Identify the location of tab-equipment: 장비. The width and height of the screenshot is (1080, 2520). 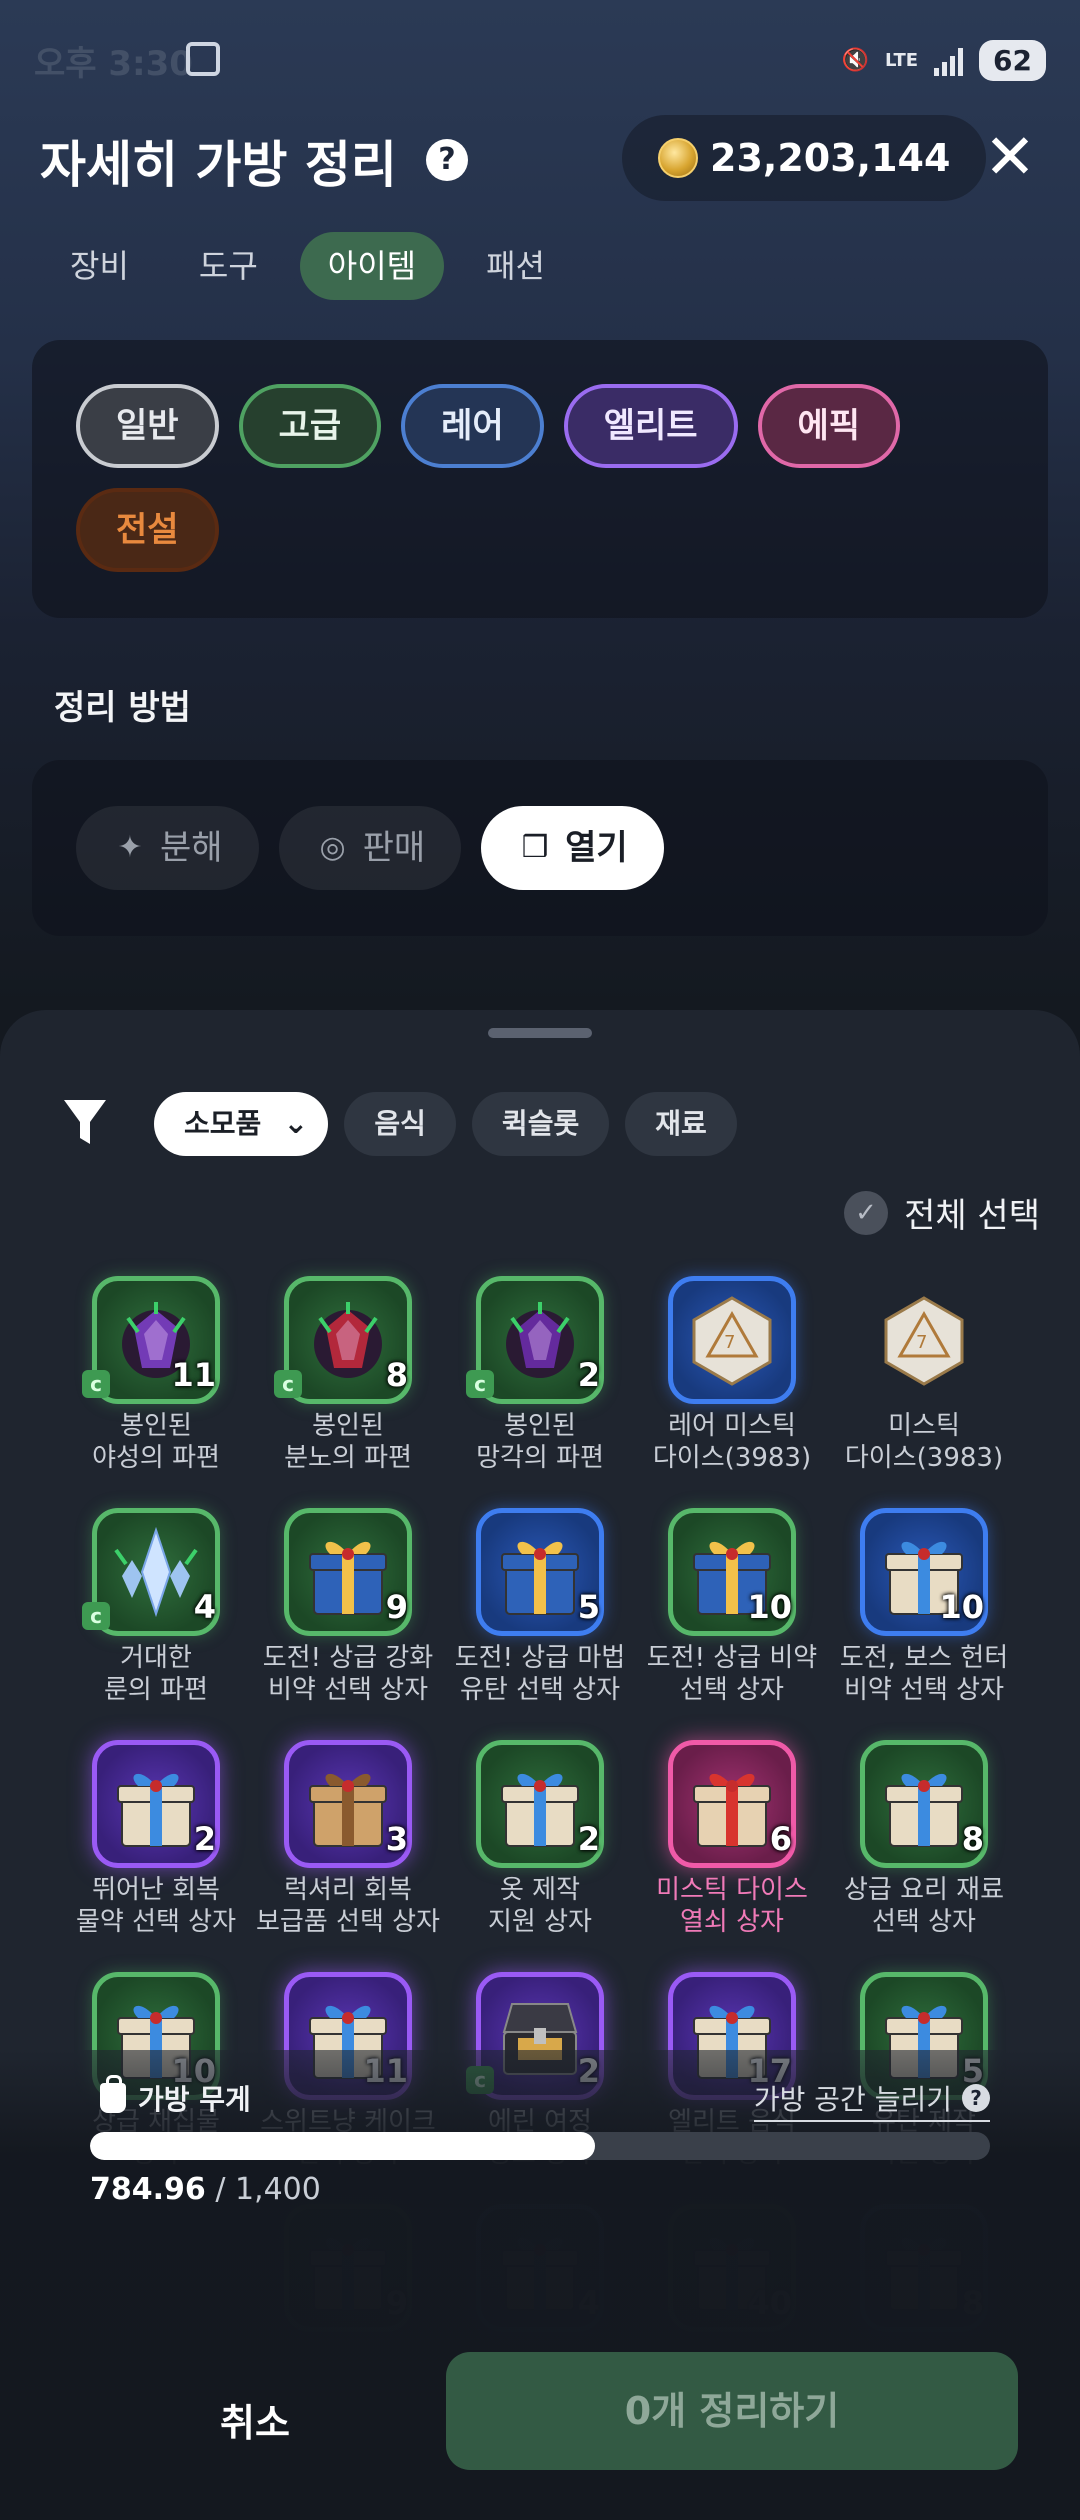
(99, 266).